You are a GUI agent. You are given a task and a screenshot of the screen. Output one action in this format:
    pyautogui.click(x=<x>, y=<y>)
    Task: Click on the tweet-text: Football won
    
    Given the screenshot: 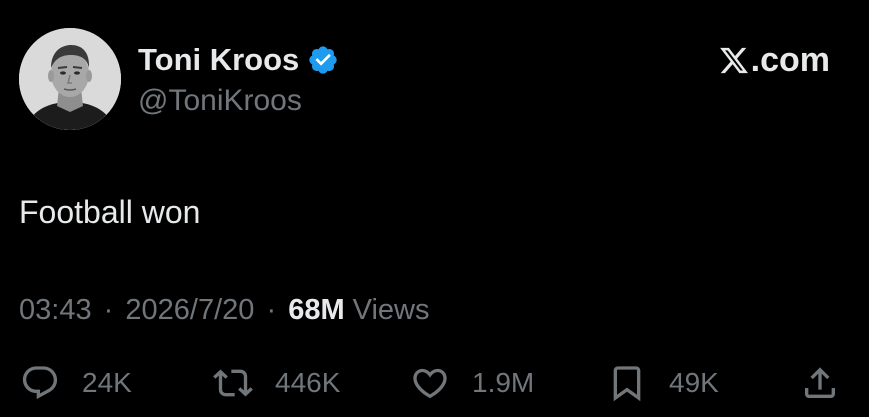 What is the action you would take?
    pyautogui.click(x=110, y=212)
    